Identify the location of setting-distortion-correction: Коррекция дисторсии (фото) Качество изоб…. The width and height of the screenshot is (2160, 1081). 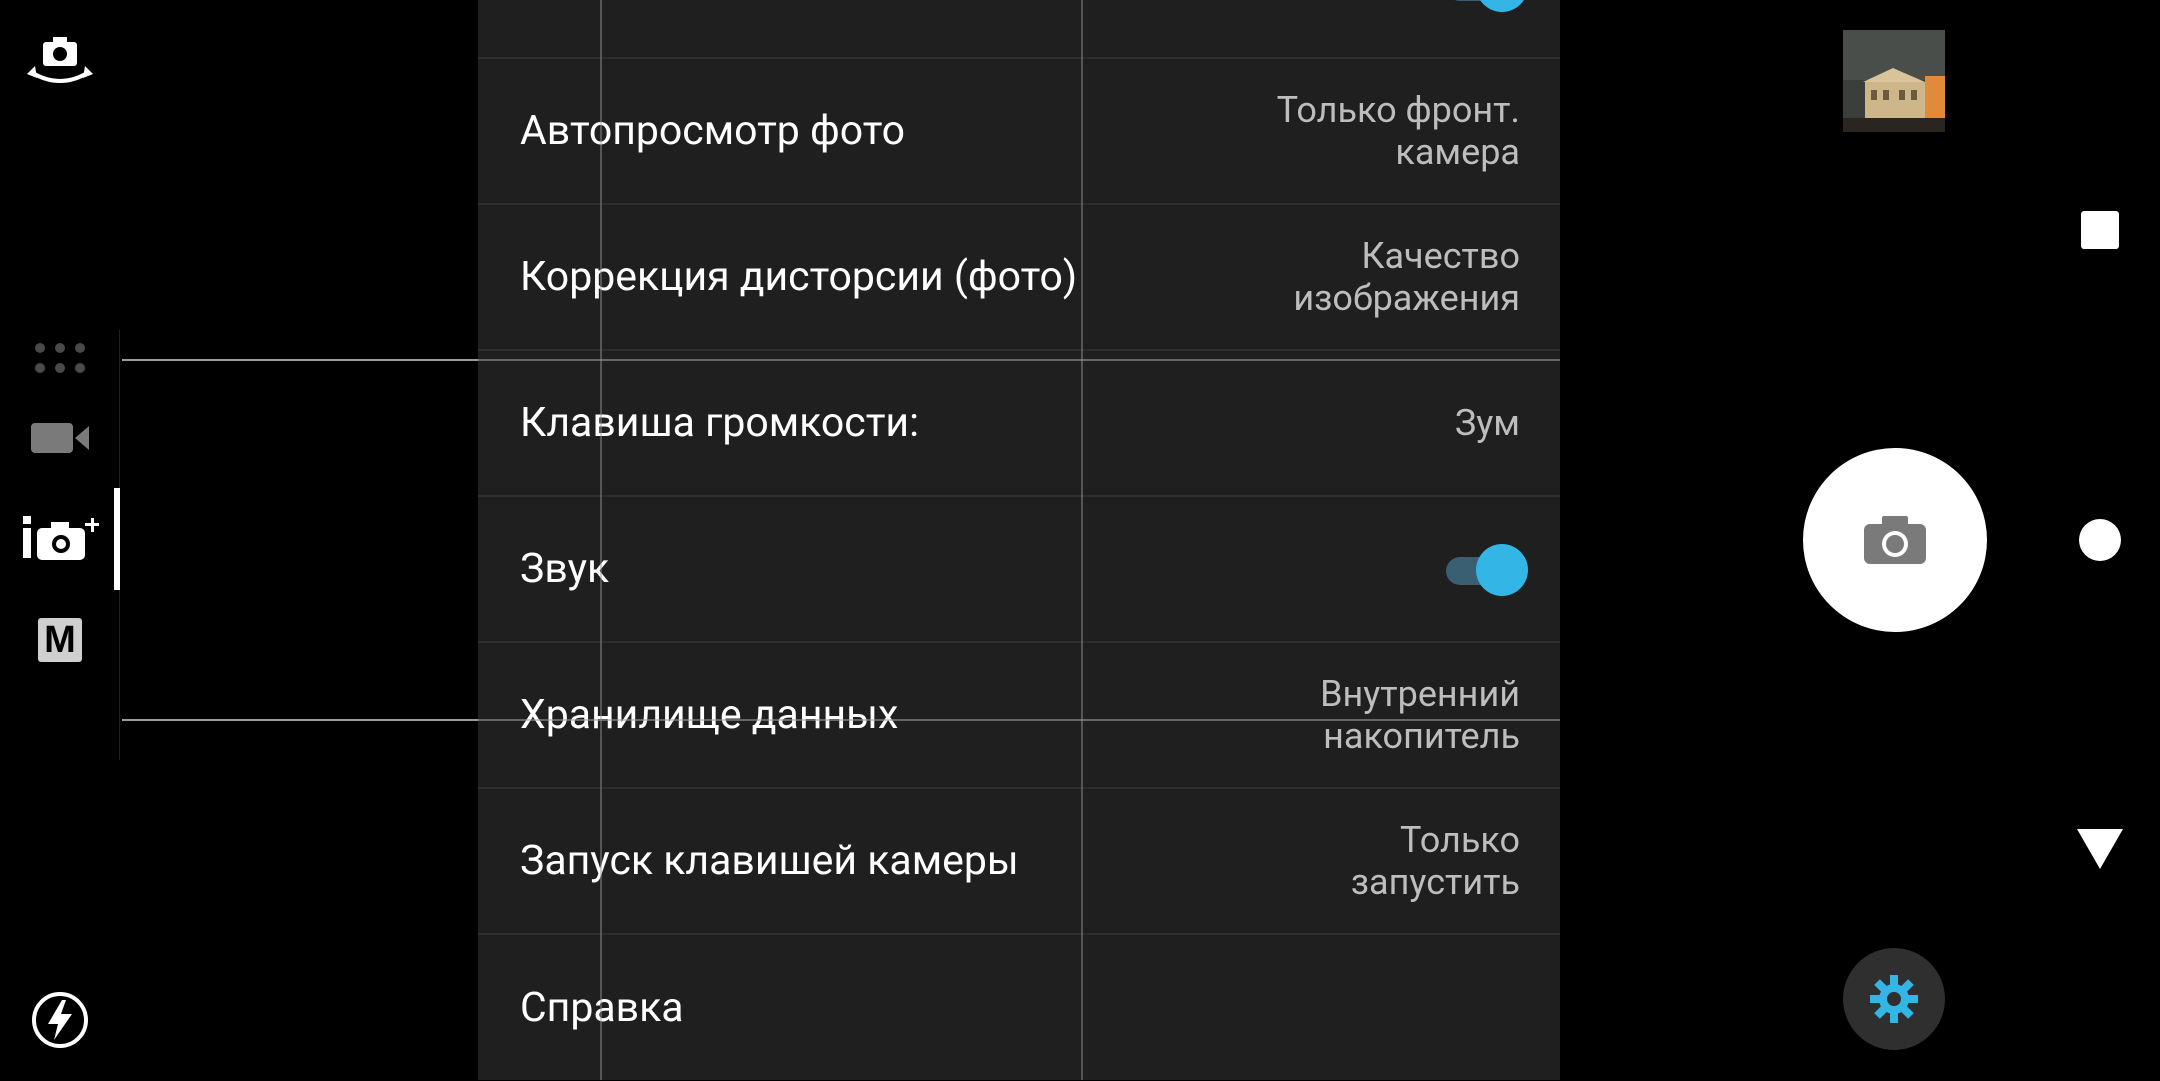
(1019, 278).